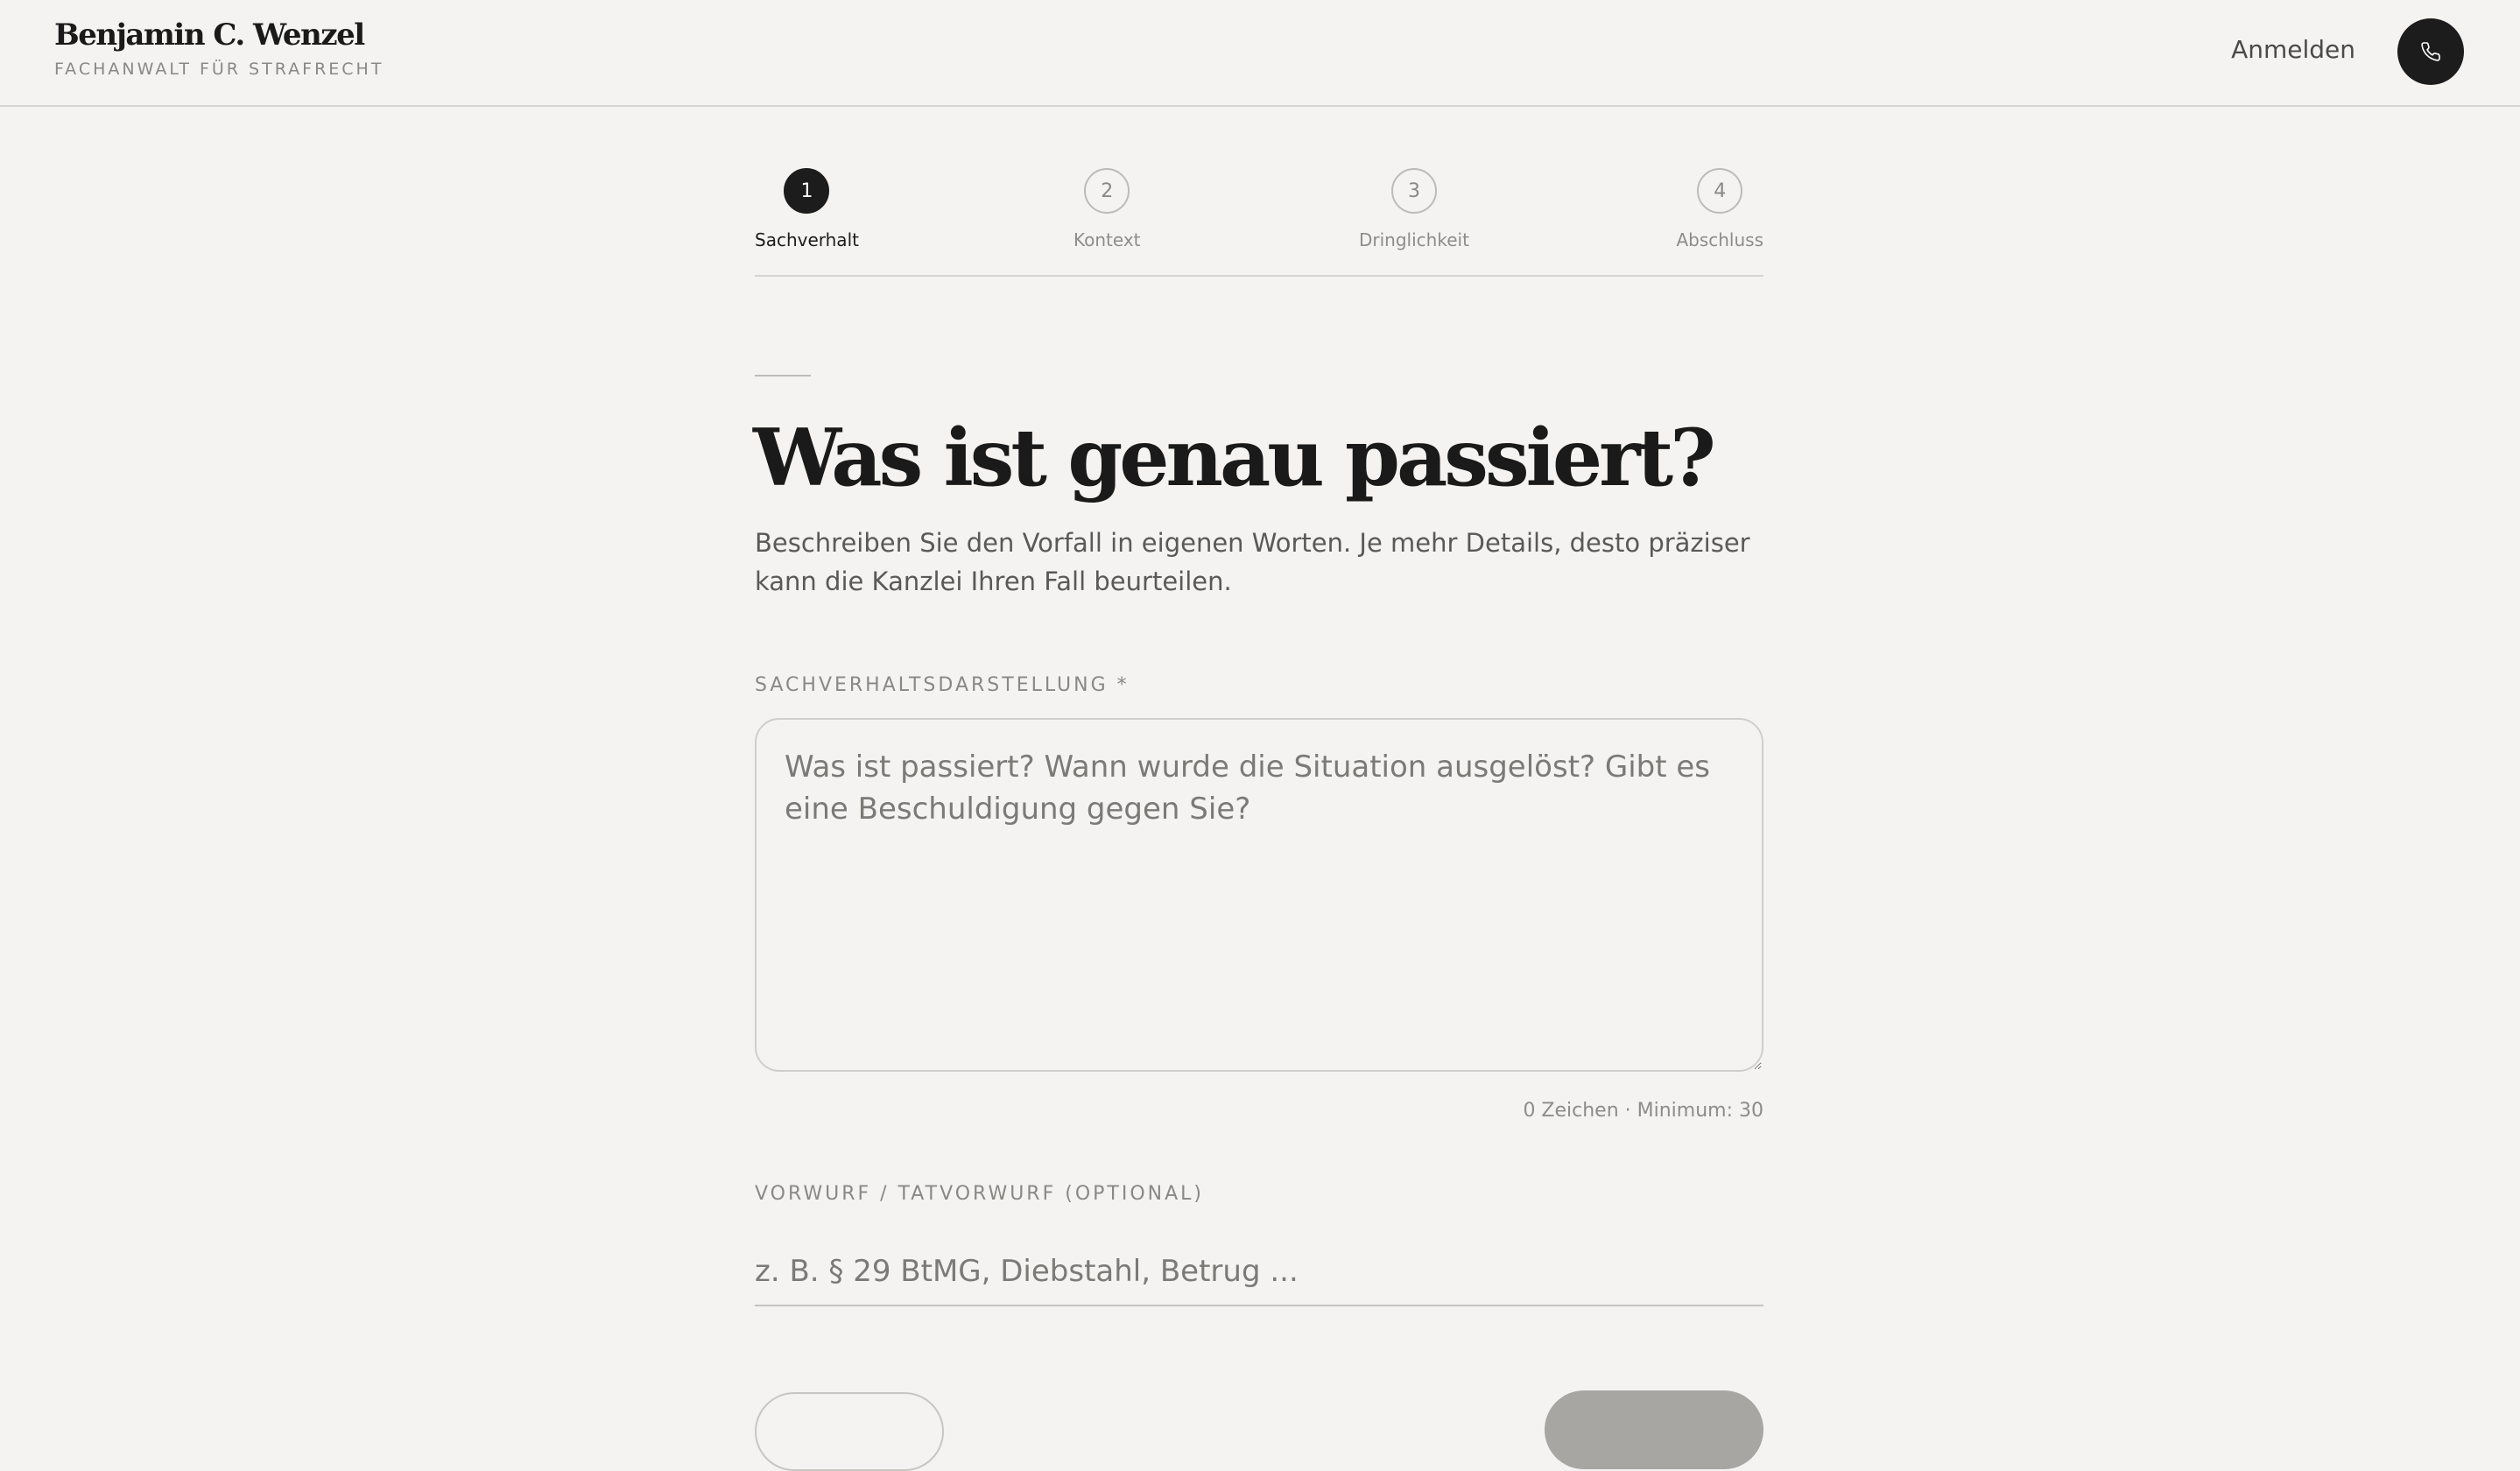 This screenshot has height=1471, width=2520. I want to click on page-title: Was ist genau passiert?, so click(1234, 458).